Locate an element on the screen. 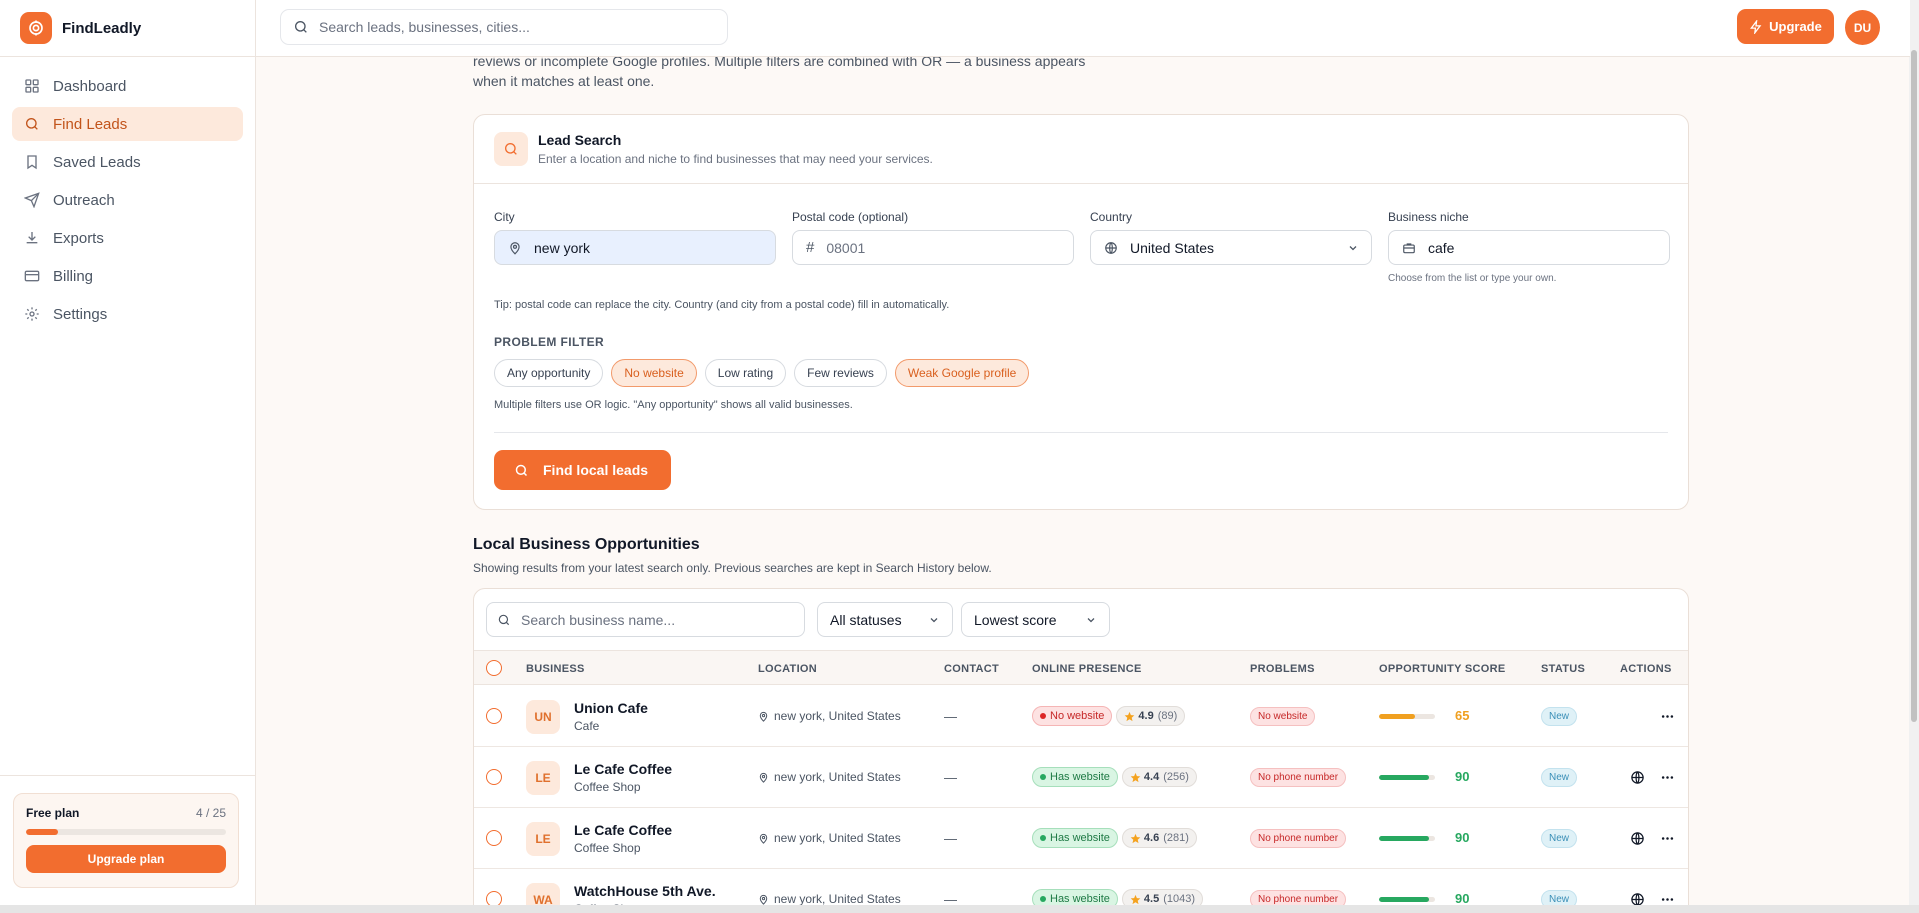  sidebar-item-label: Exports is located at coordinates (78, 238).